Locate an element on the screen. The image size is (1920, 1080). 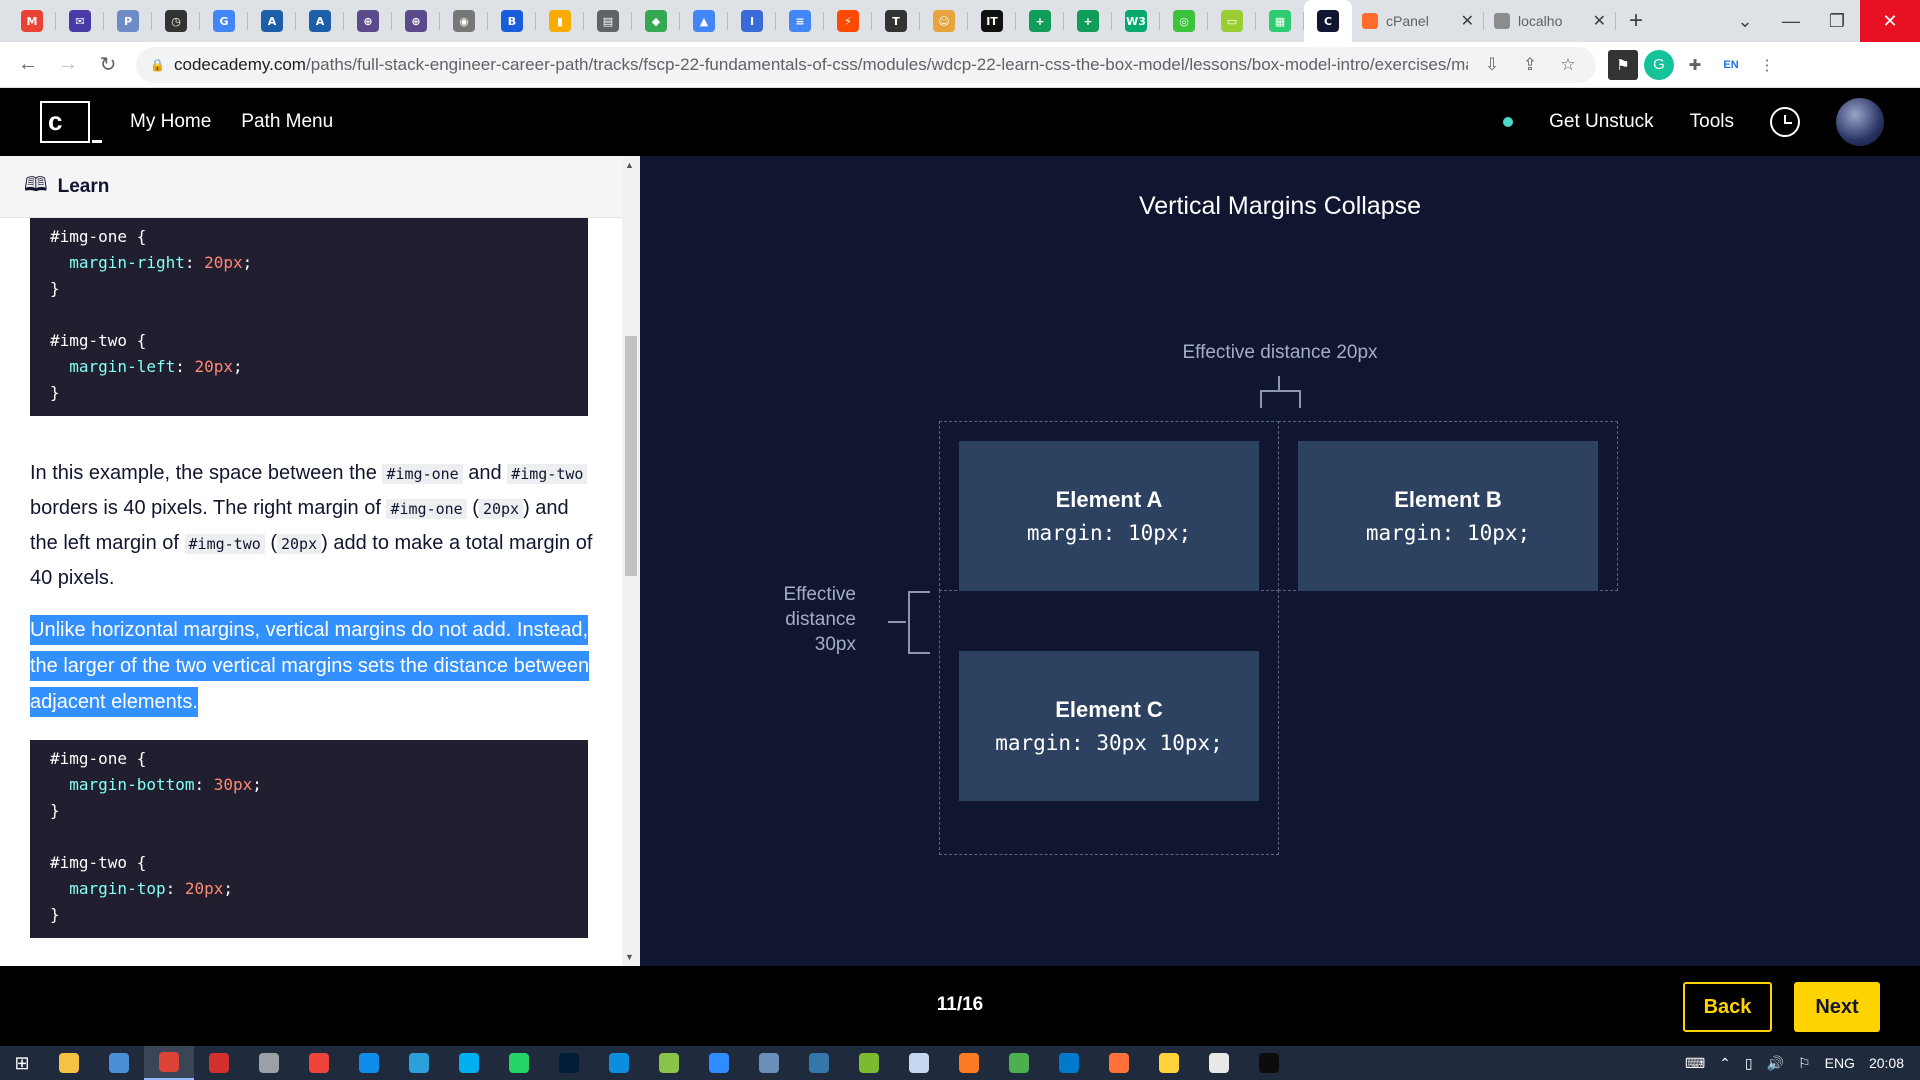
reload-icon: ↻ is located at coordinates (108, 65).